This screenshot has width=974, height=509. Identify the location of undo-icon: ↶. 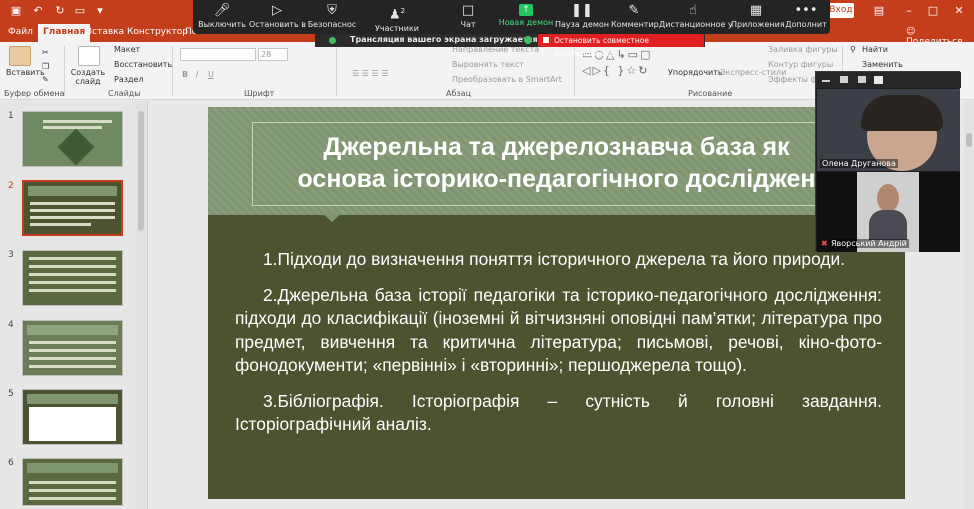
(38, 11).